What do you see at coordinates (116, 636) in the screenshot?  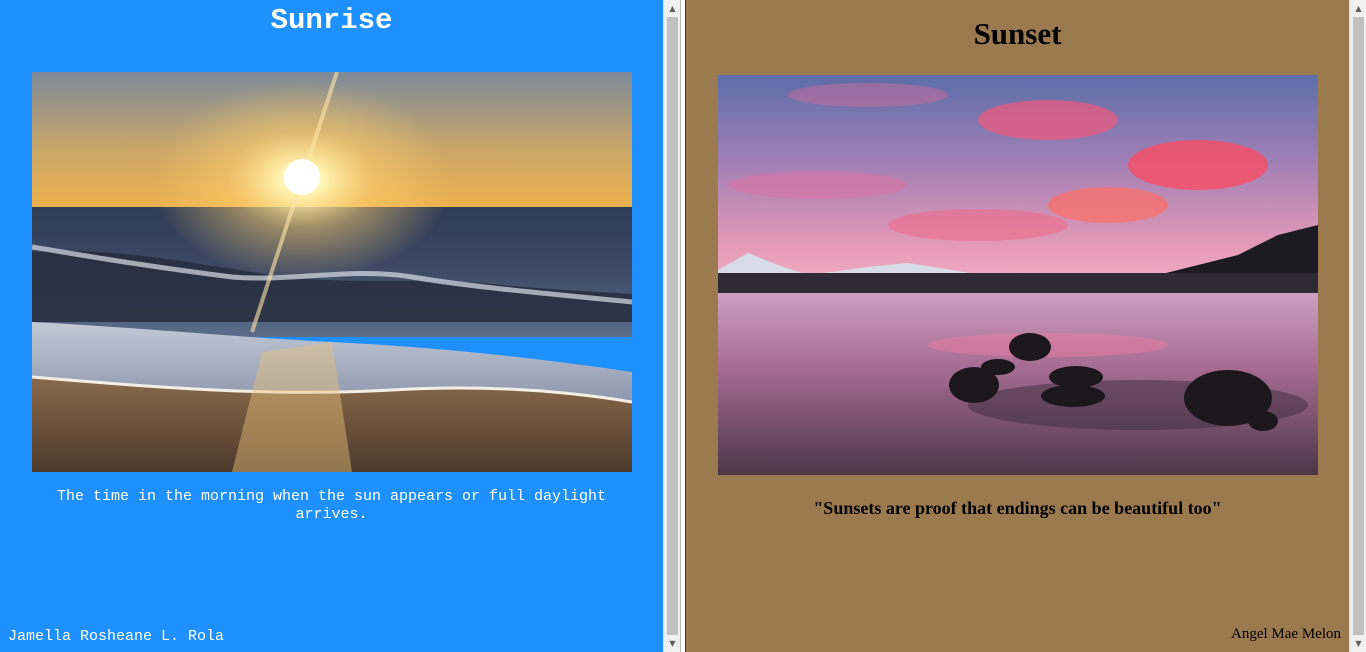 I see `sunrise-author: Jamella Rosheane L. Rola` at bounding box center [116, 636].